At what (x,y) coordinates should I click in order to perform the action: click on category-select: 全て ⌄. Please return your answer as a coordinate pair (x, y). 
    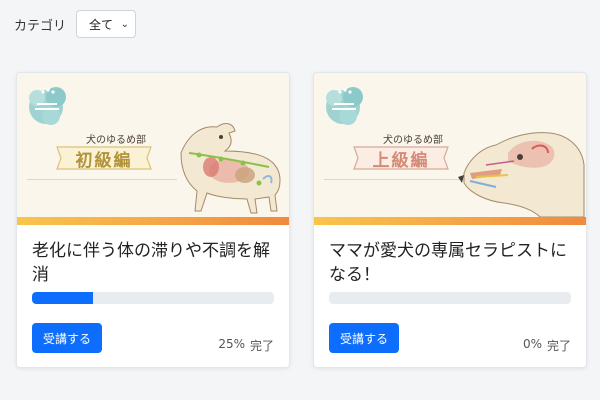
    Looking at the image, I should click on (106, 24).